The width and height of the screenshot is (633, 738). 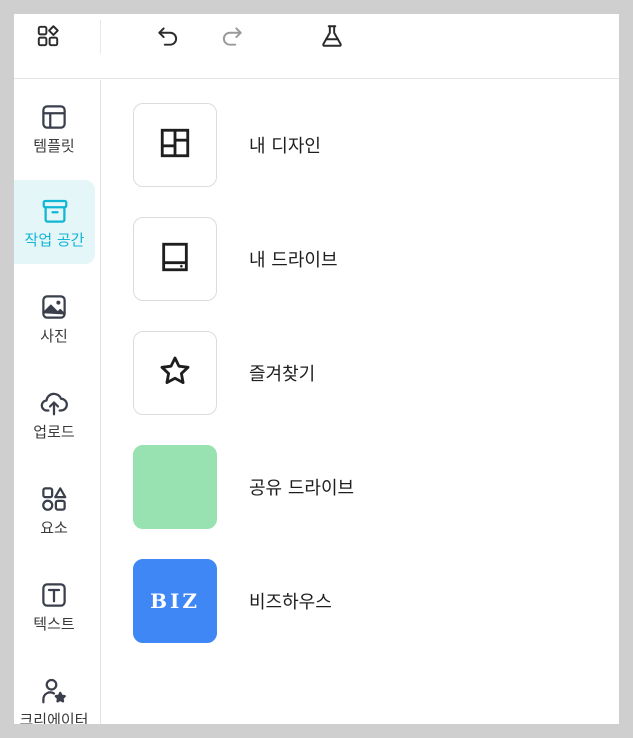 I want to click on drive-icon, so click(x=175, y=259).